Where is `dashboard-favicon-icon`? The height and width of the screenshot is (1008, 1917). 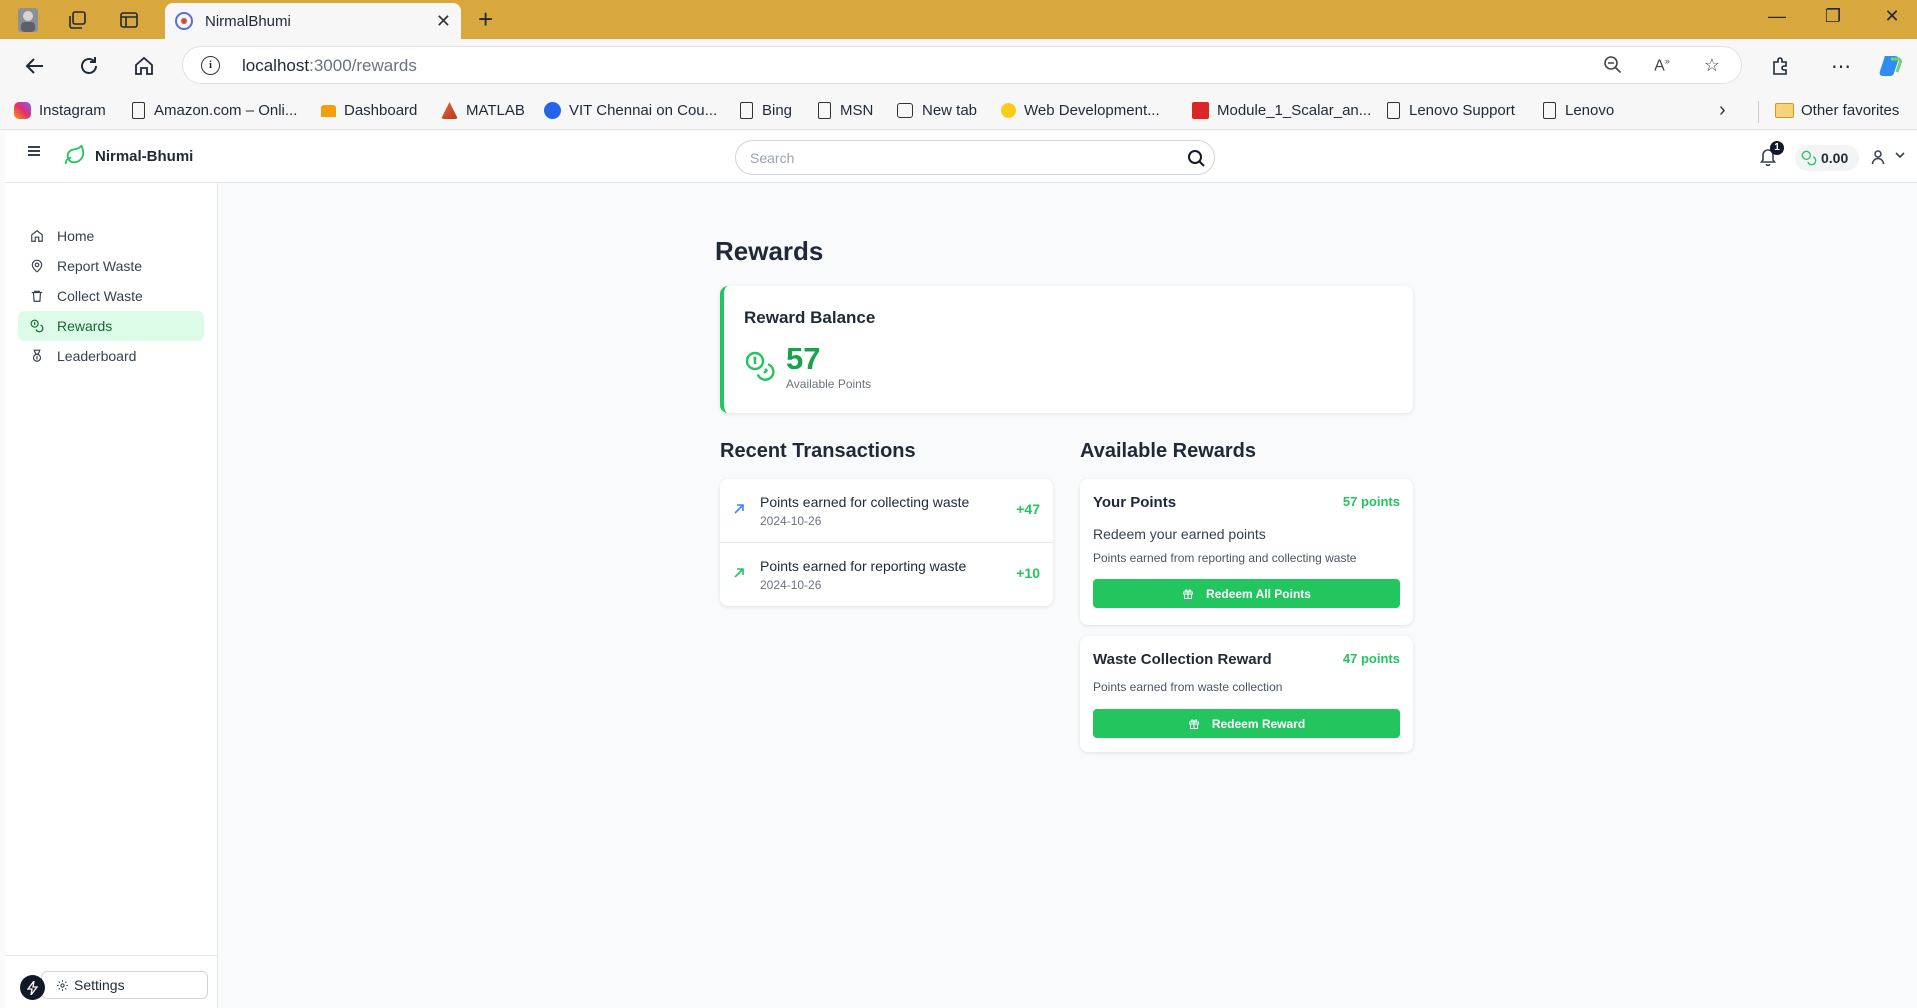
dashboard-favicon-icon is located at coordinates (328, 110).